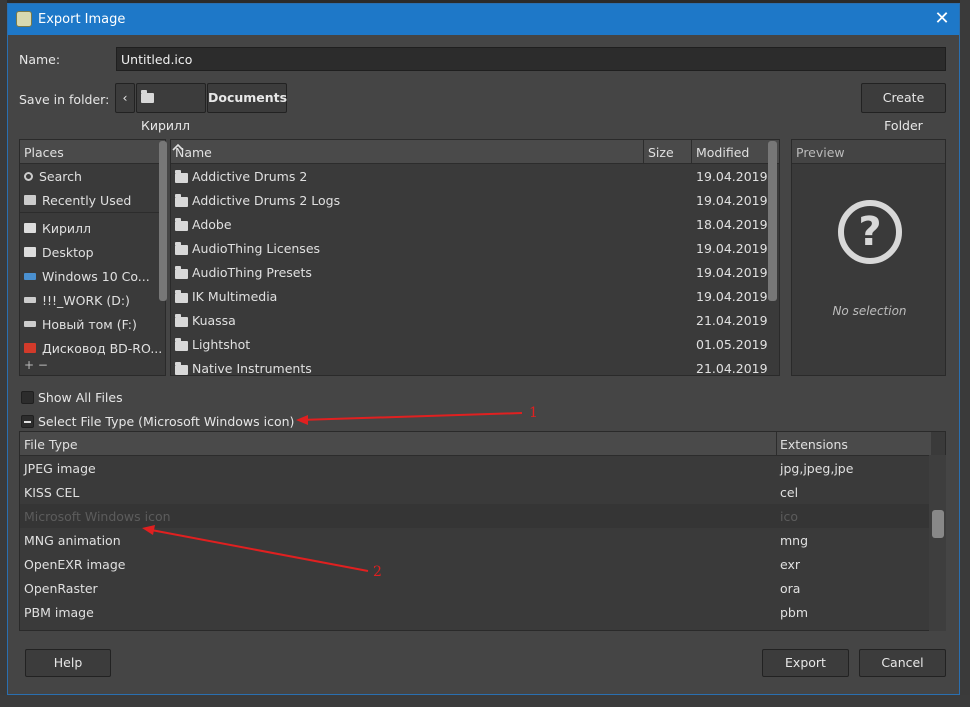 This screenshot has width=970, height=707. Describe the element at coordinates (483, 19) in the screenshot. I see `title-bar: Export Image ✕` at that location.